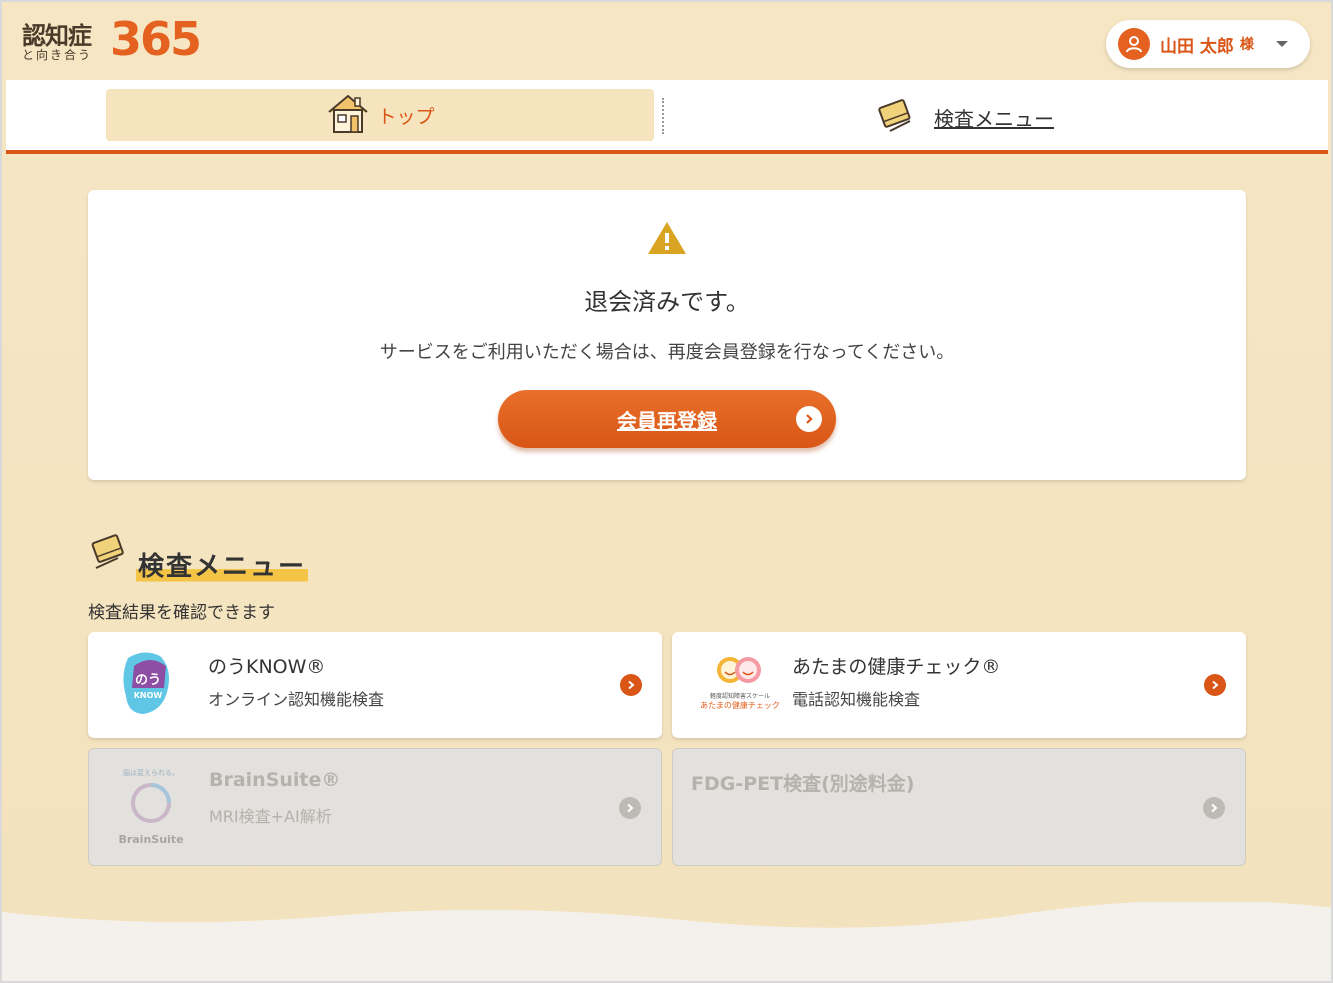  Describe the element at coordinates (222, 564) in the screenshot. I see `exam-menu-heading: 検査メニュー` at that location.